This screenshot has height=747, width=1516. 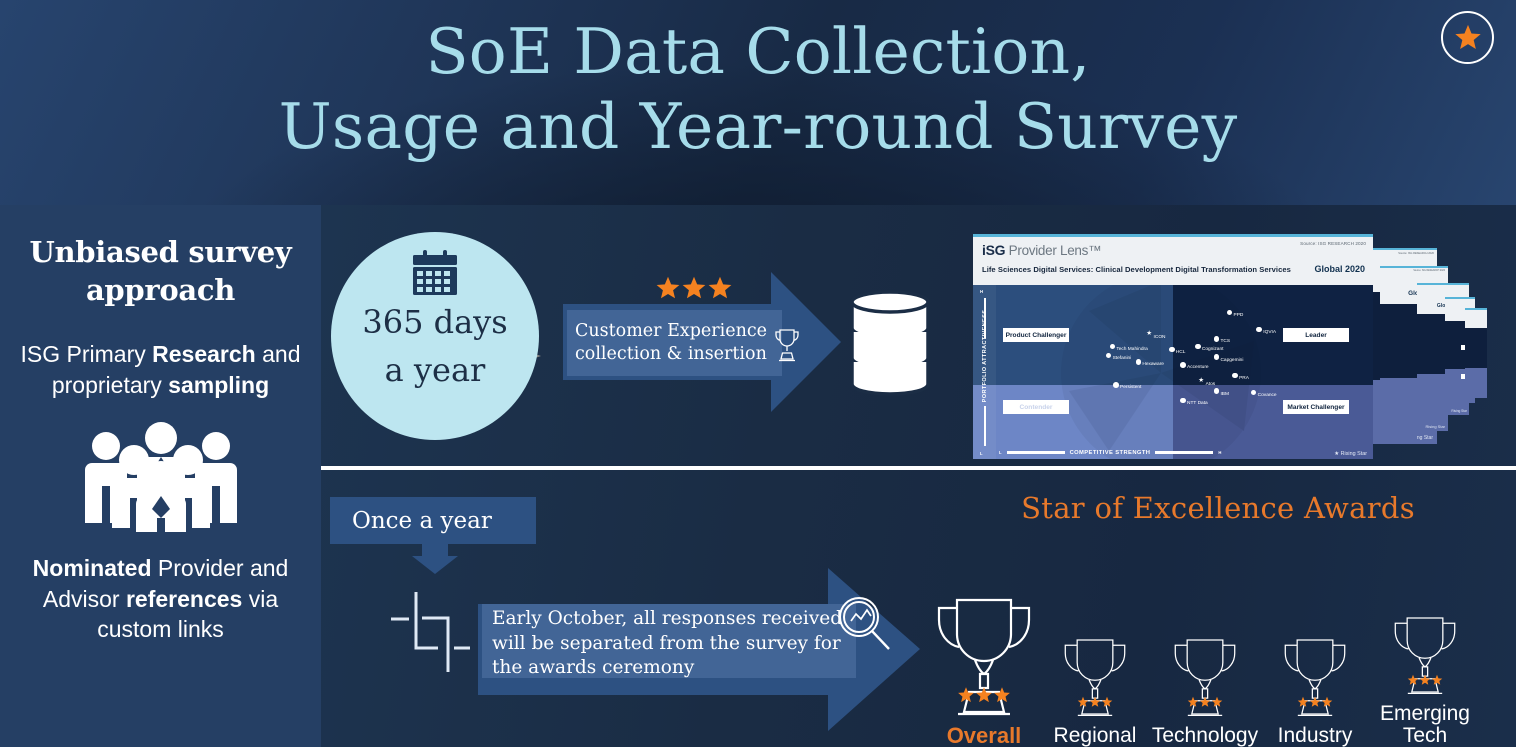 What do you see at coordinates (1161, 372) in the screenshot?
I see `watermark-logo` at bounding box center [1161, 372].